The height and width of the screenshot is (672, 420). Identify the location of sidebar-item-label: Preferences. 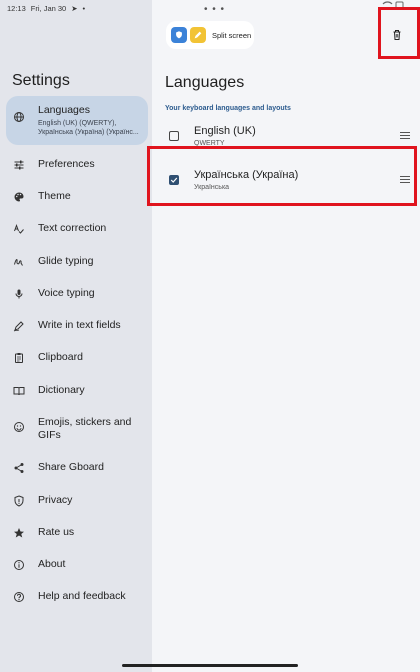
(66, 164).